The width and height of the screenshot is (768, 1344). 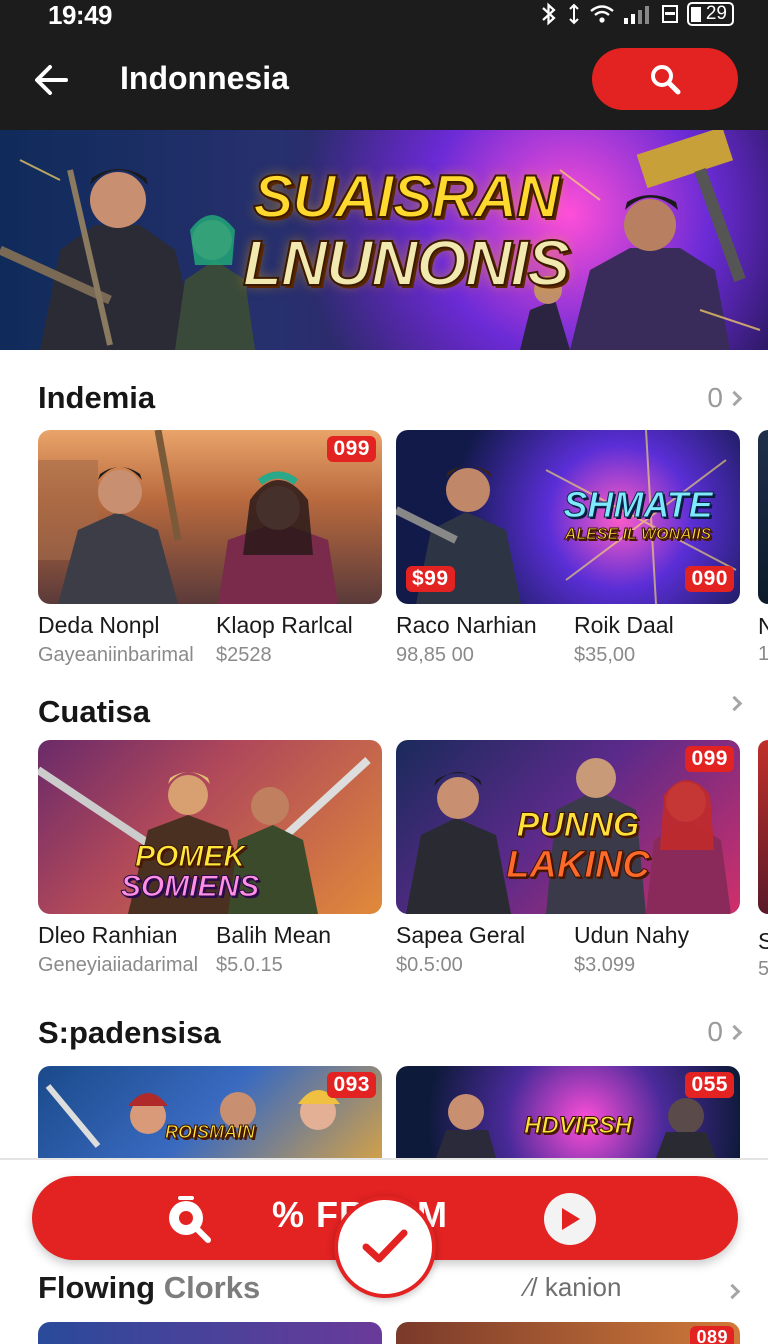 What do you see at coordinates (189, 857) in the screenshot?
I see `thumbnail-title: POMEK` at bounding box center [189, 857].